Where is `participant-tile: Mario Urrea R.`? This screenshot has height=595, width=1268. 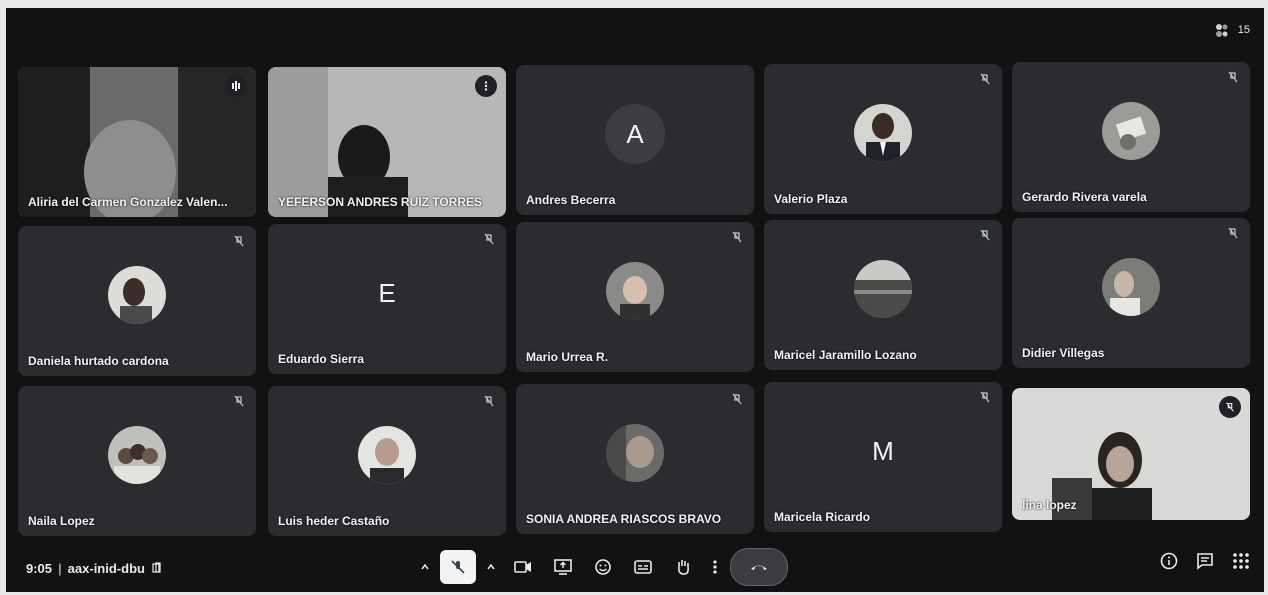 participant-tile: Mario Urrea R. is located at coordinates (635, 297).